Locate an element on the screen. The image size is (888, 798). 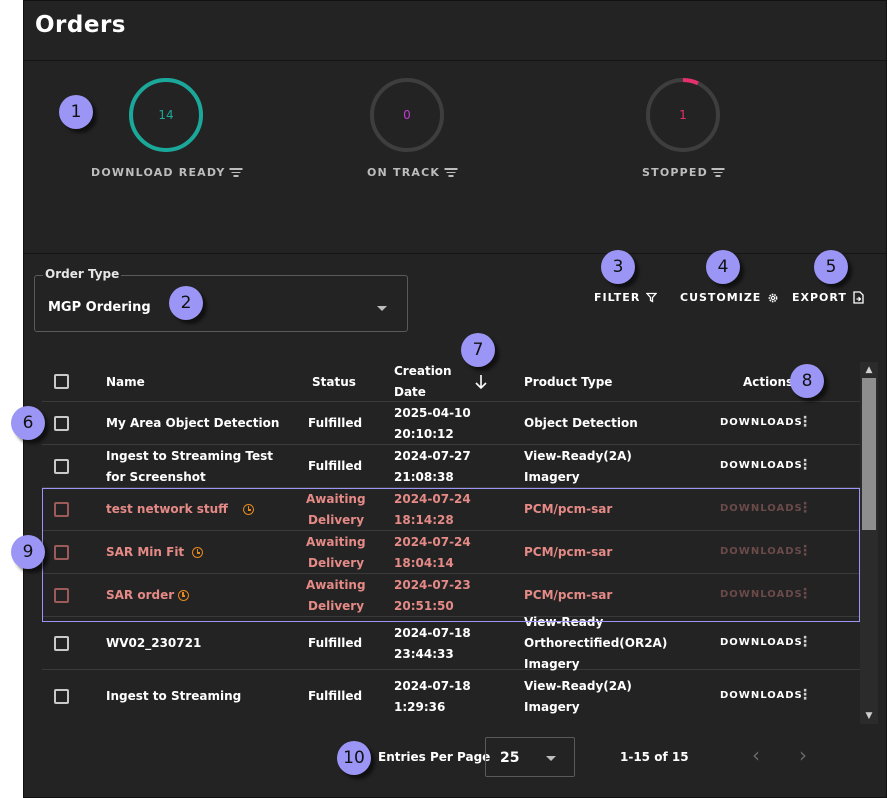
stopped-count: 1 is located at coordinates (683, 115).